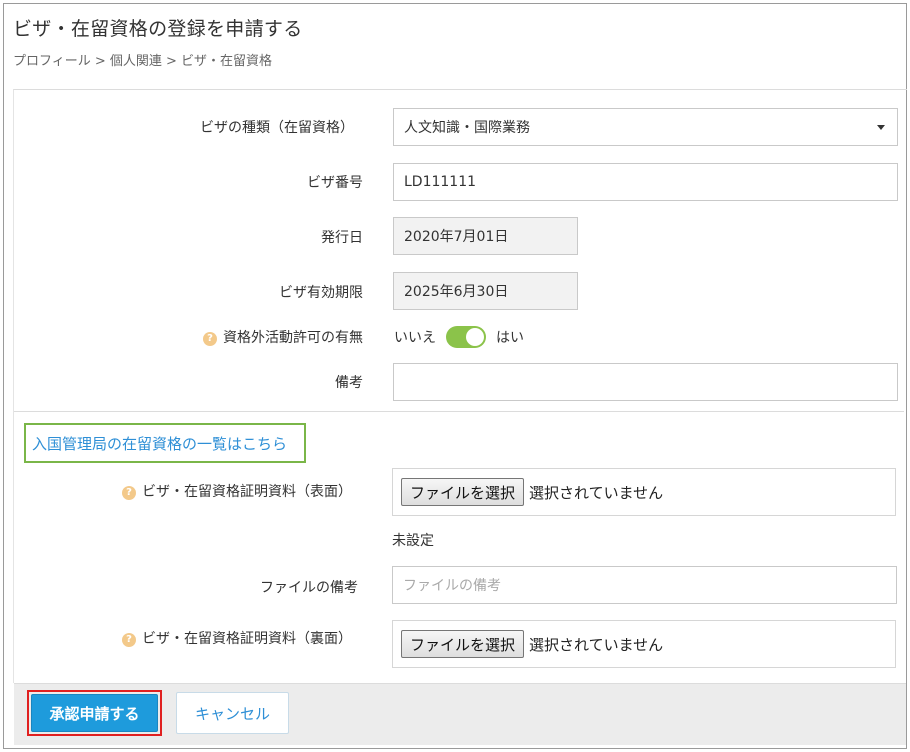  I want to click on expiry-date-field: 2025年6月30日, so click(485, 291).